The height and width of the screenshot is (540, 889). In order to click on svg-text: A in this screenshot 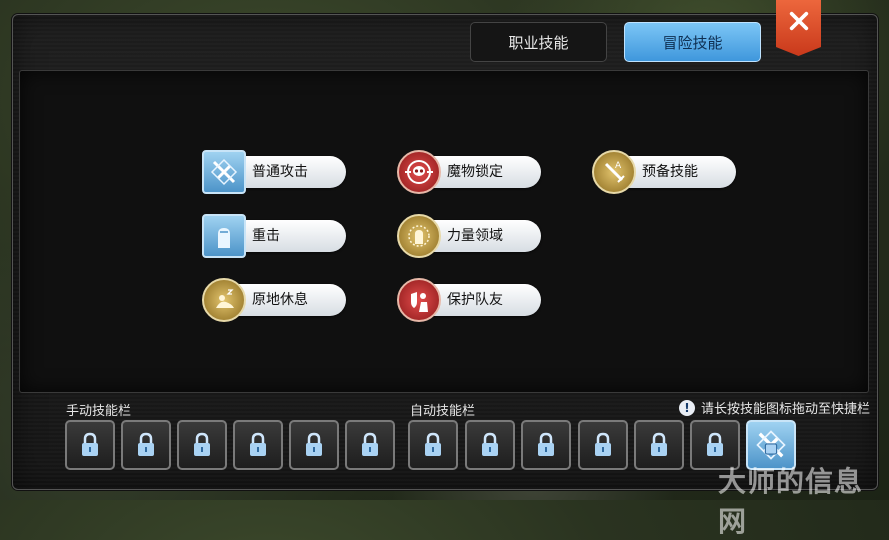, I will do `click(618, 166)`.